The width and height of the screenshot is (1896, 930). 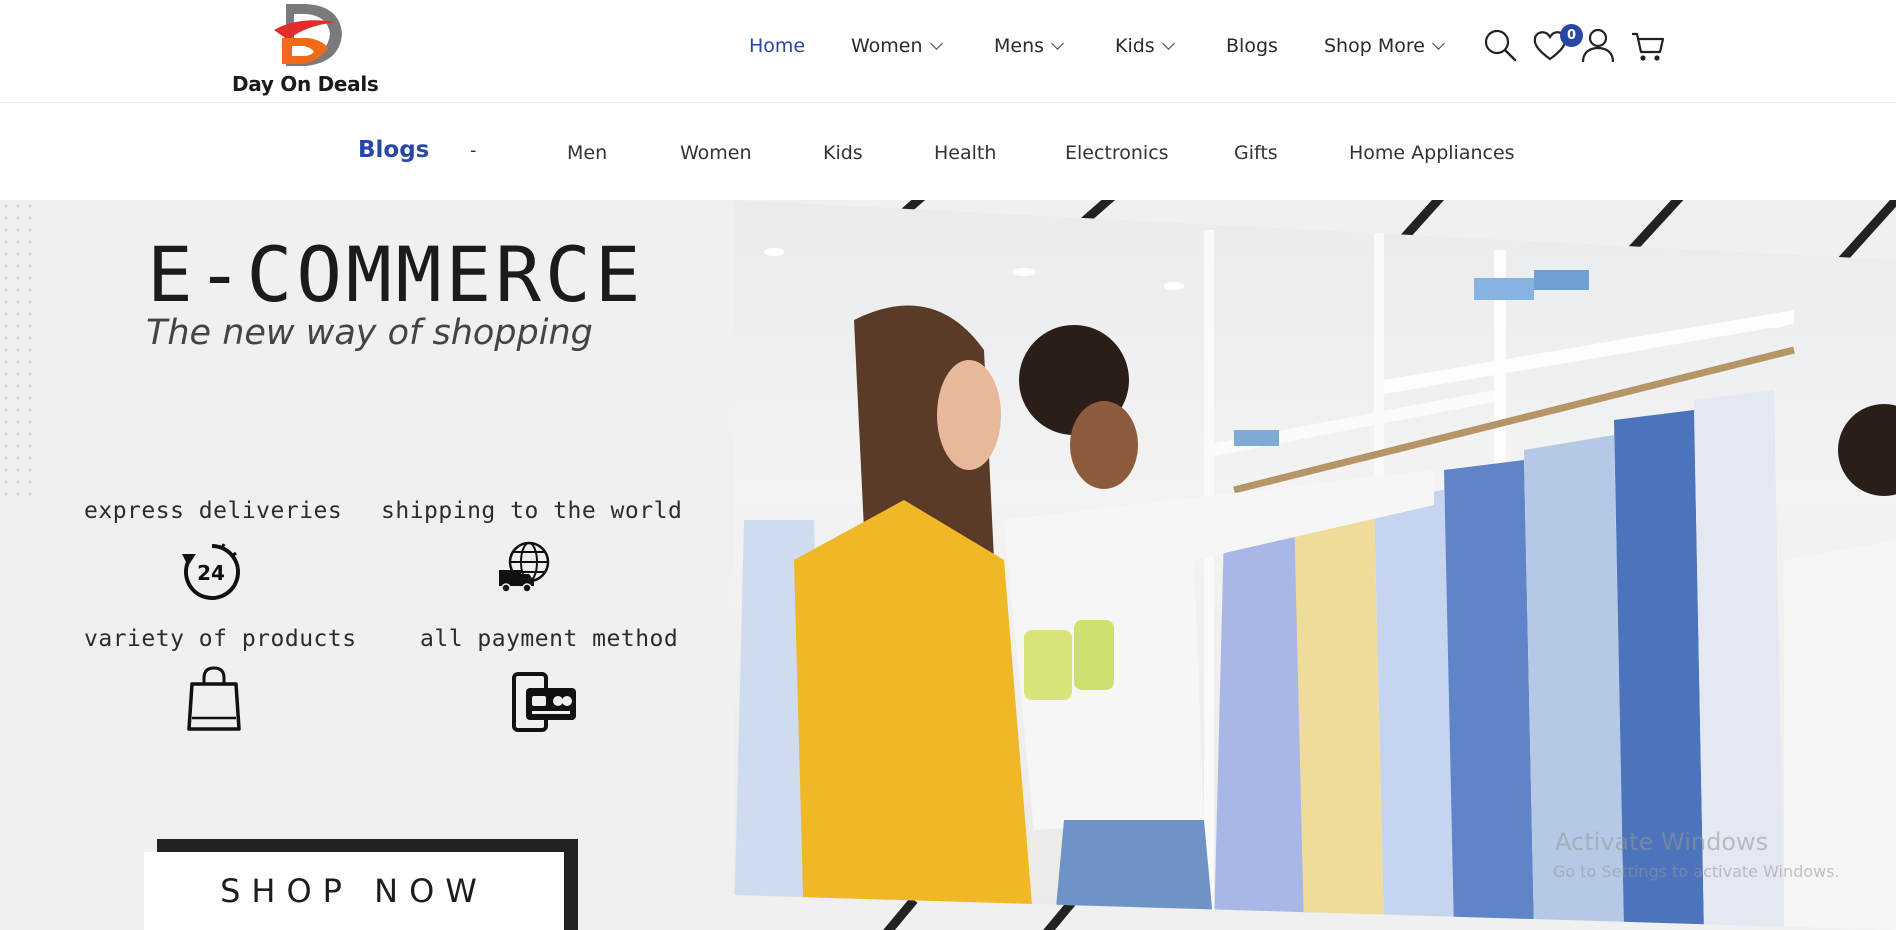 What do you see at coordinates (1256, 153) in the screenshot?
I see `sub-nav-gifts: Gifts` at bounding box center [1256, 153].